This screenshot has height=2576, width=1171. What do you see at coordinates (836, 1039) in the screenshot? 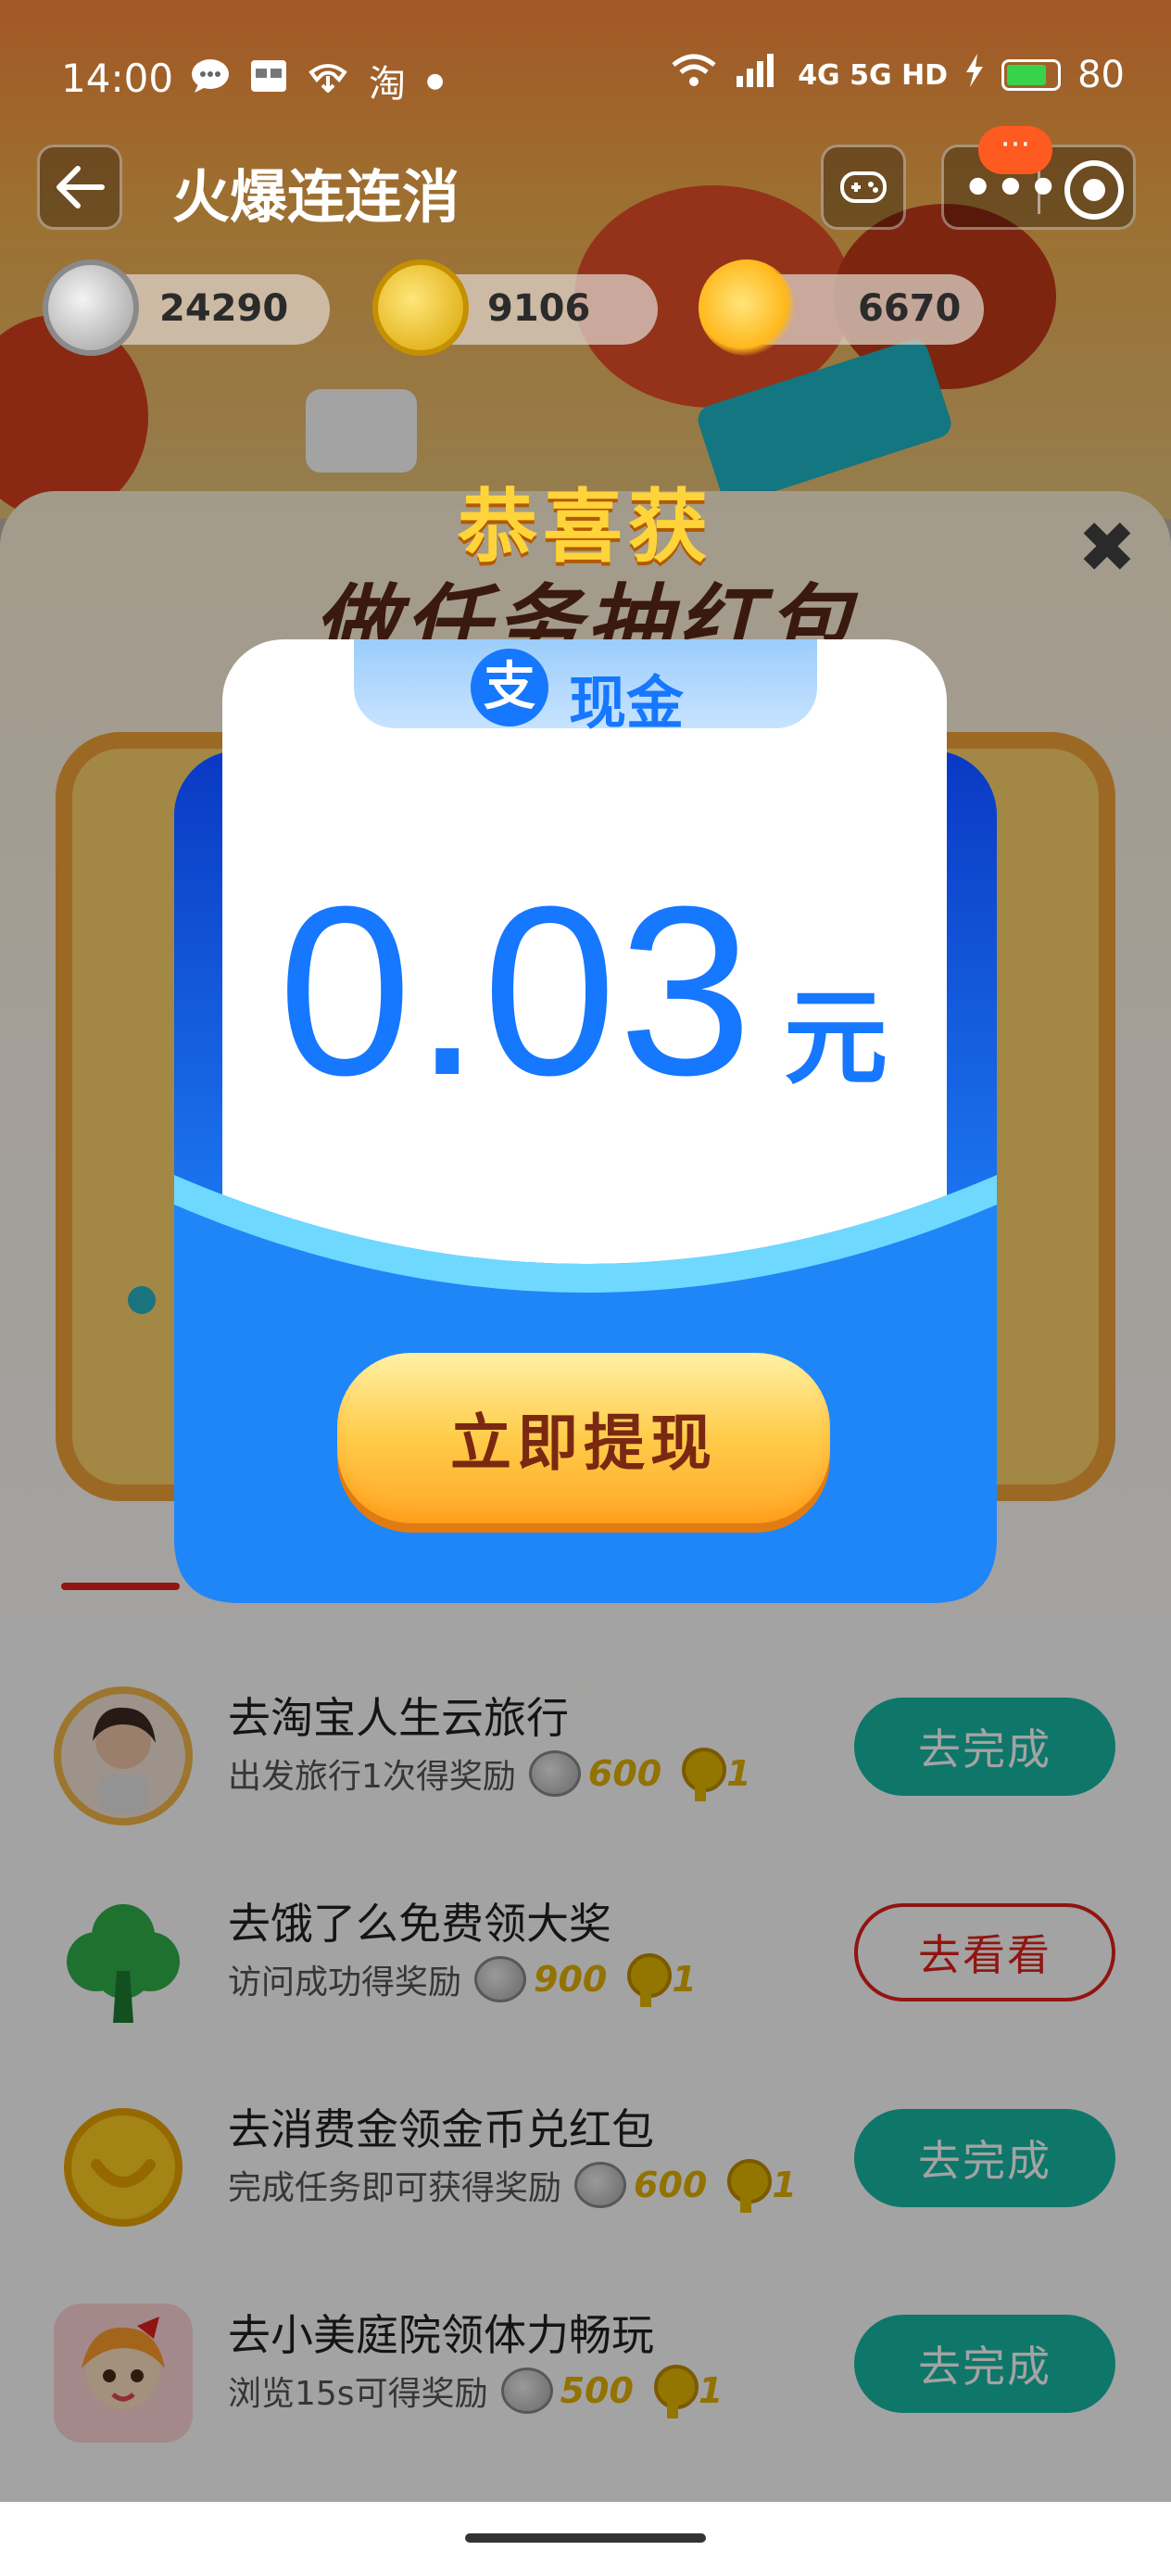
I see `cash-unit: 元` at bounding box center [836, 1039].